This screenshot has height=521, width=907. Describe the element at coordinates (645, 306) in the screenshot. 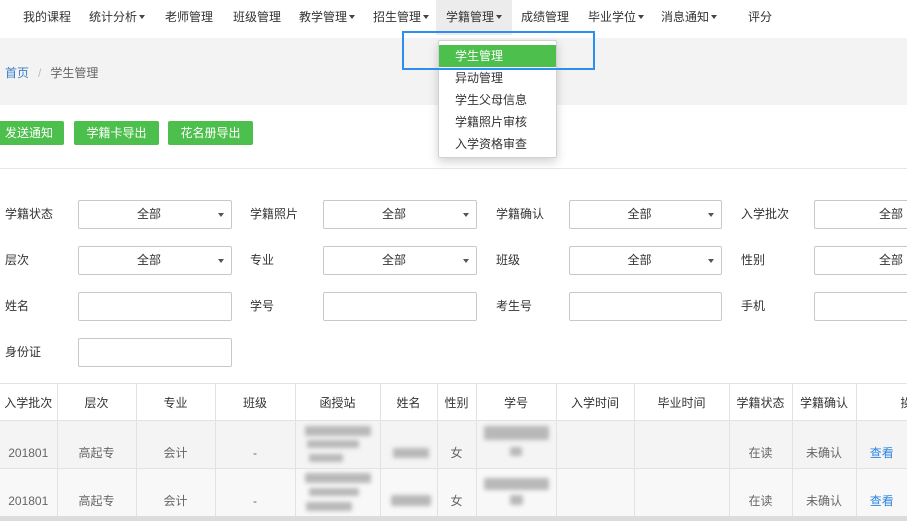

I see `exam-number-input` at that location.